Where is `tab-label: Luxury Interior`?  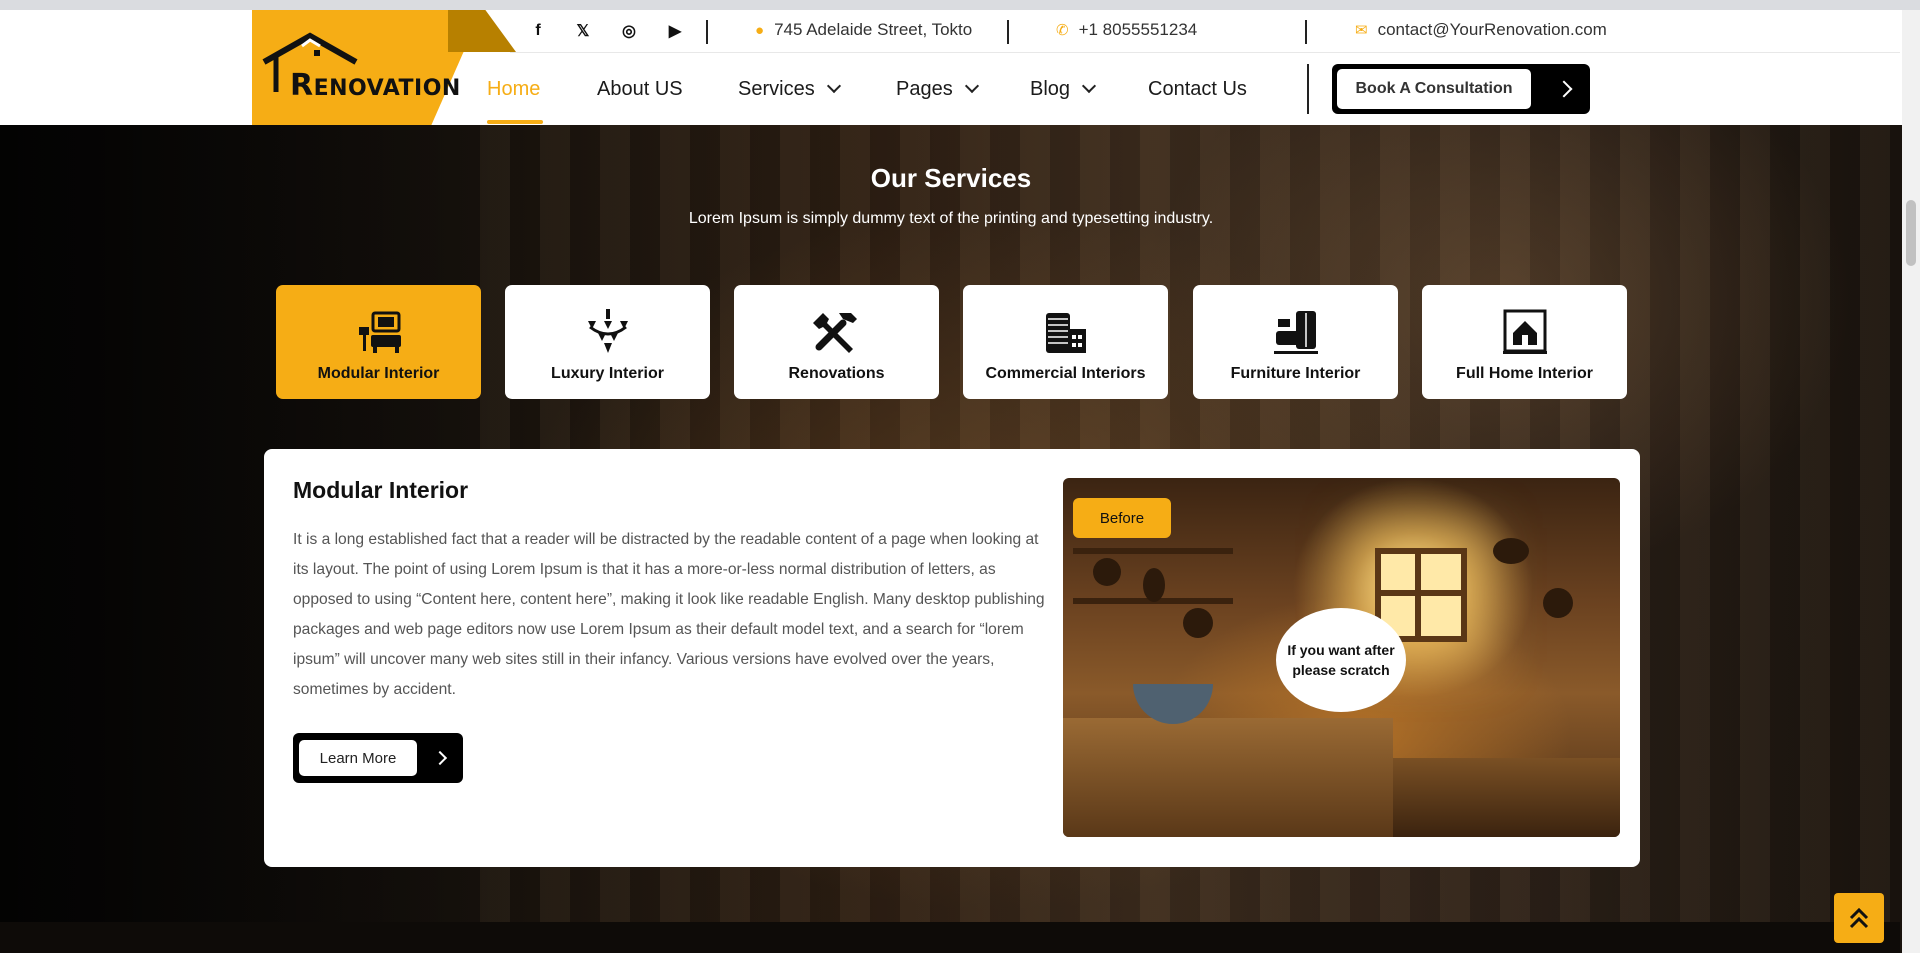
tab-label: Luxury Interior is located at coordinates (607, 373).